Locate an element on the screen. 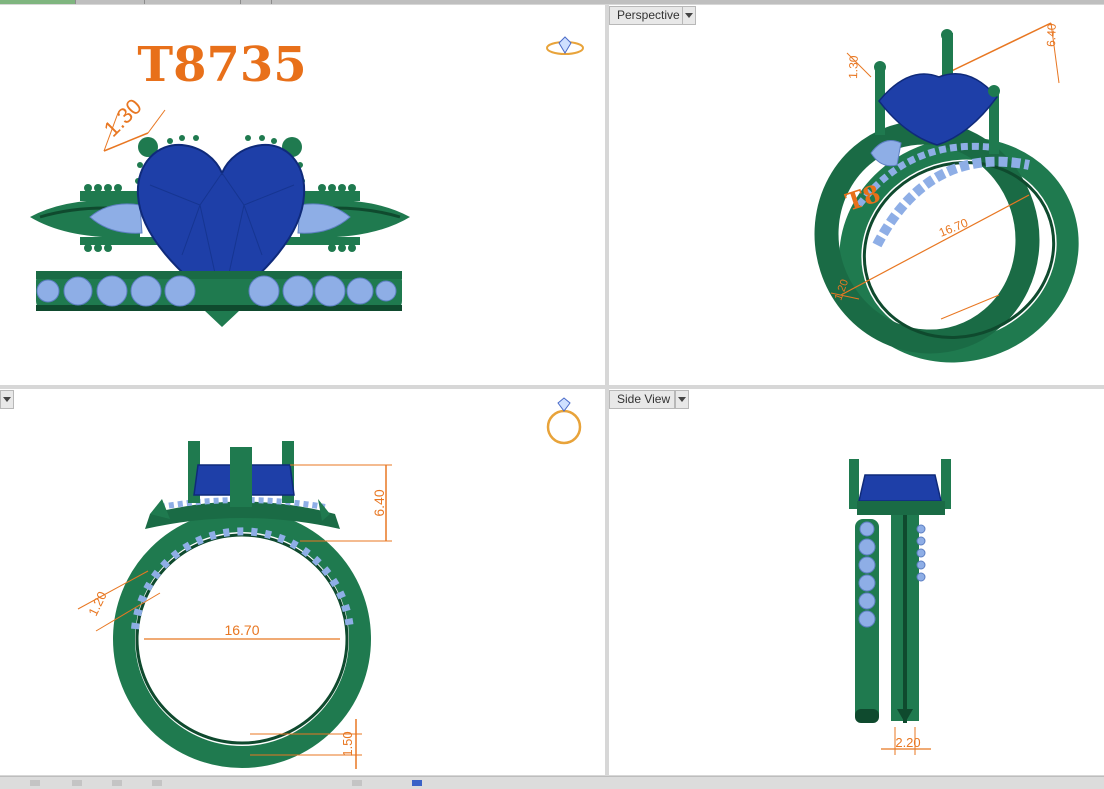 The image size is (1104, 789). ring-front-icon is located at coordinates (565, 47).